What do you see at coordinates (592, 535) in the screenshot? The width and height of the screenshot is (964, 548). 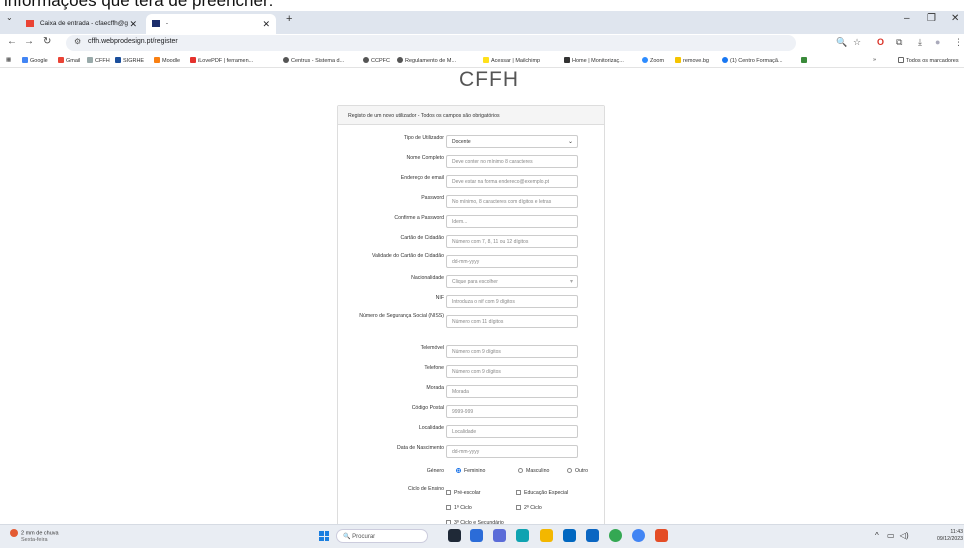 I see `outlook-icon` at bounding box center [592, 535].